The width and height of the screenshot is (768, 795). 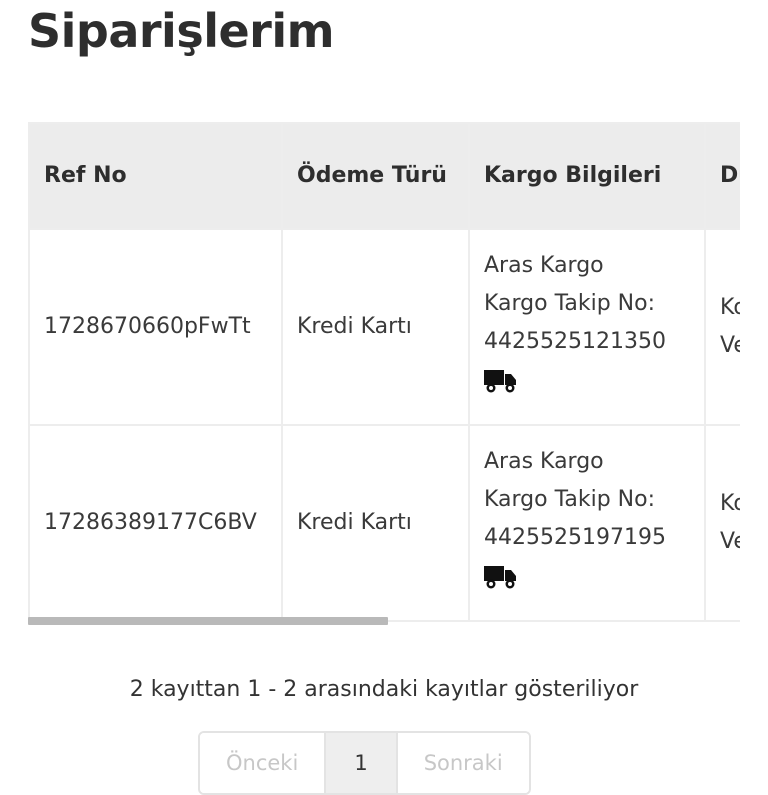 I want to click on cell-ref-no: 1728670660pFwTt, so click(x=155, y=327).